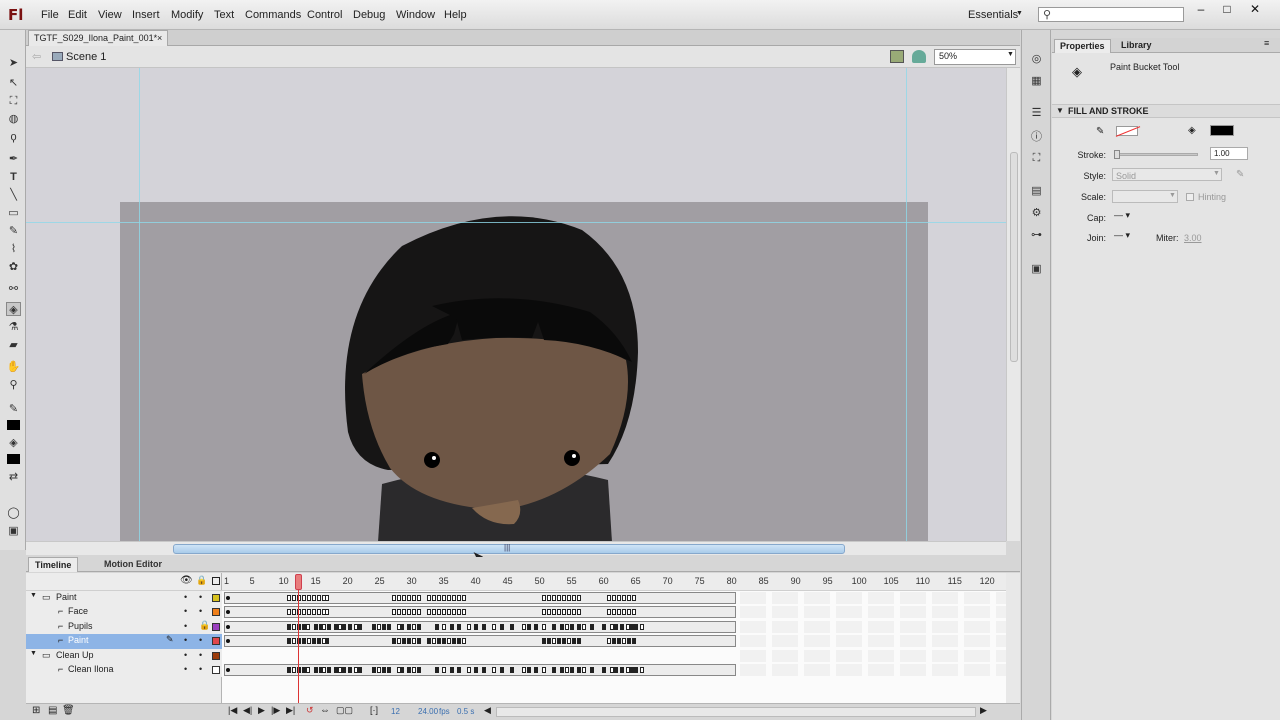 The height and width of the screenshot is (720, 1280). Describe the element at coordinates (224, 15) in the screenshot. I see `menu-text: Text` at that location.